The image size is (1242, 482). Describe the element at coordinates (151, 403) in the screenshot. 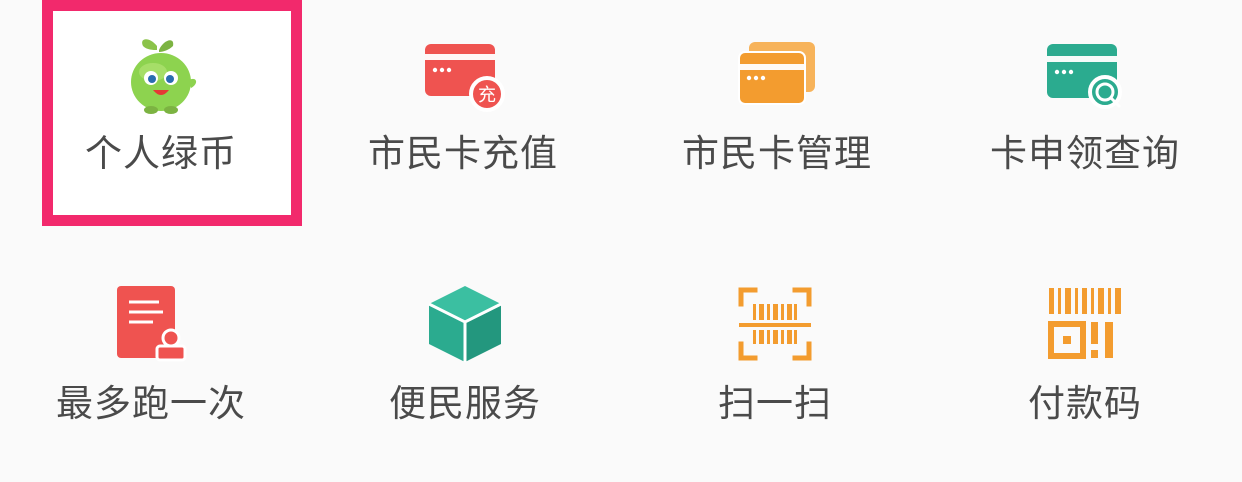

I see `service-label: 最多跑一次` at that location.